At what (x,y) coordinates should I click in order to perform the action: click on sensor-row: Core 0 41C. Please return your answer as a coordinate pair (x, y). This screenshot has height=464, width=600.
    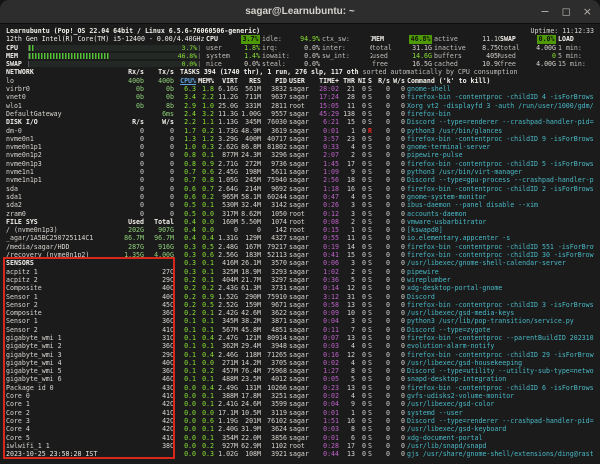
    Looking at the image, I should click on (90, 396).